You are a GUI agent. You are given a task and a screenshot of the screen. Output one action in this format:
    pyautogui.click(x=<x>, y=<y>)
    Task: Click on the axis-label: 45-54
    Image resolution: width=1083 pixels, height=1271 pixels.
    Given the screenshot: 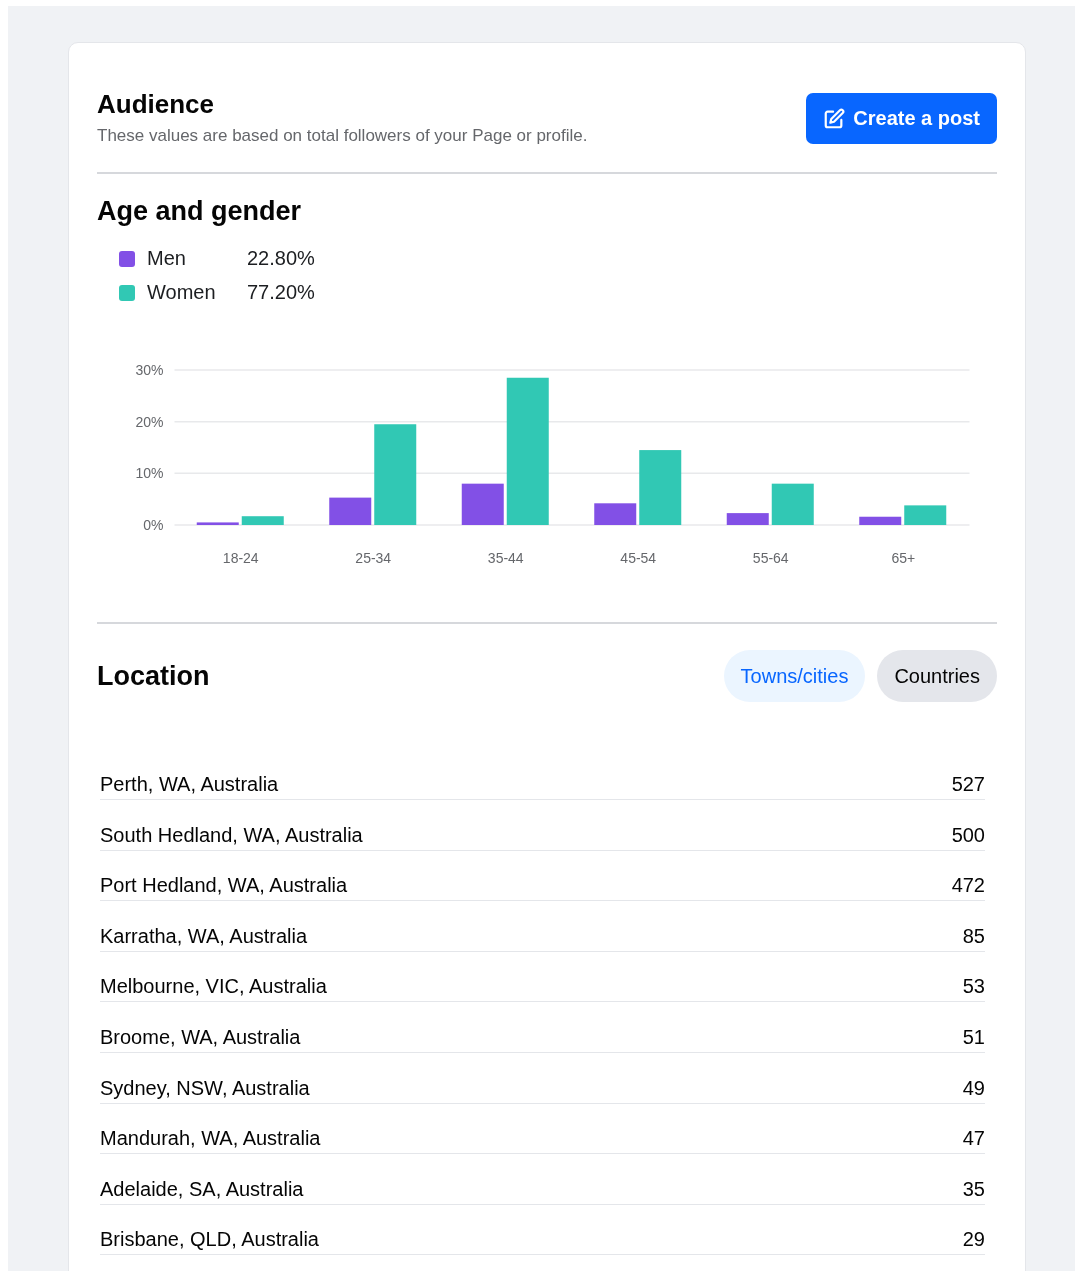 What is the action you would take?
    pyautogui.click(x=638, y=558)
    